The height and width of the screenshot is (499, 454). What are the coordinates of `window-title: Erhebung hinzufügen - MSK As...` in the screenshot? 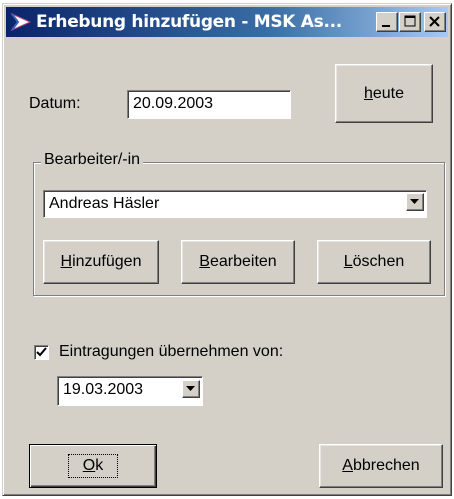 It's located at (189, 22).